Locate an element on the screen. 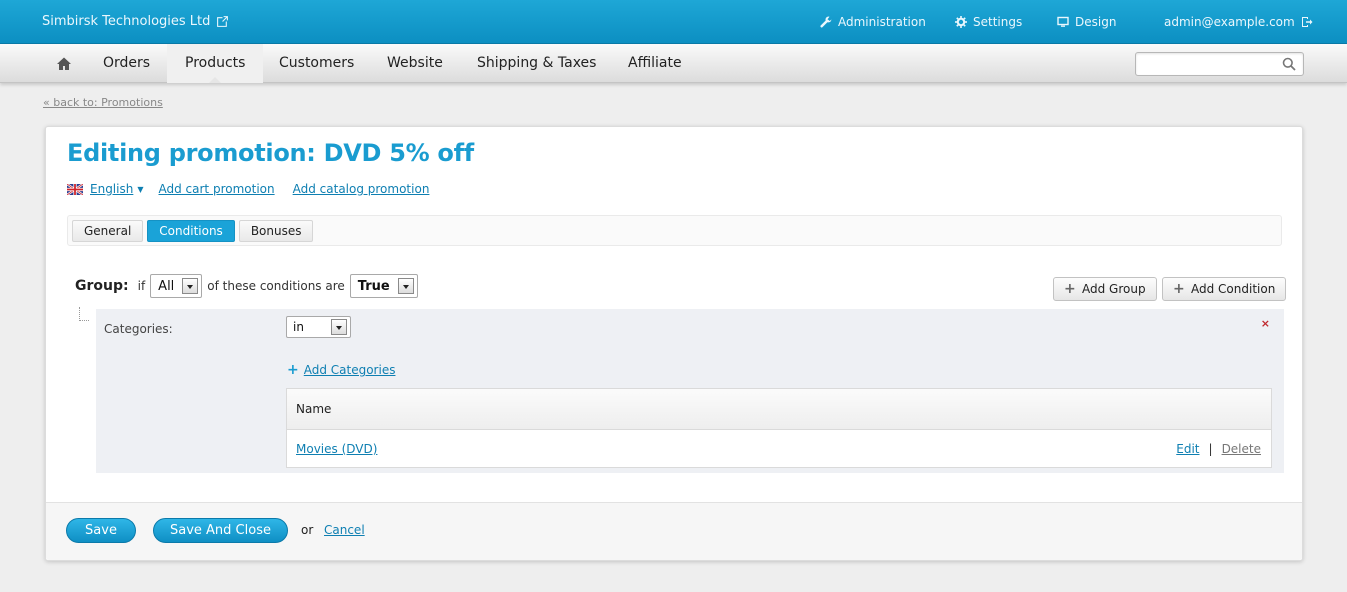  add-condition-label: Add Condition is located at coordinates (1233, 289).